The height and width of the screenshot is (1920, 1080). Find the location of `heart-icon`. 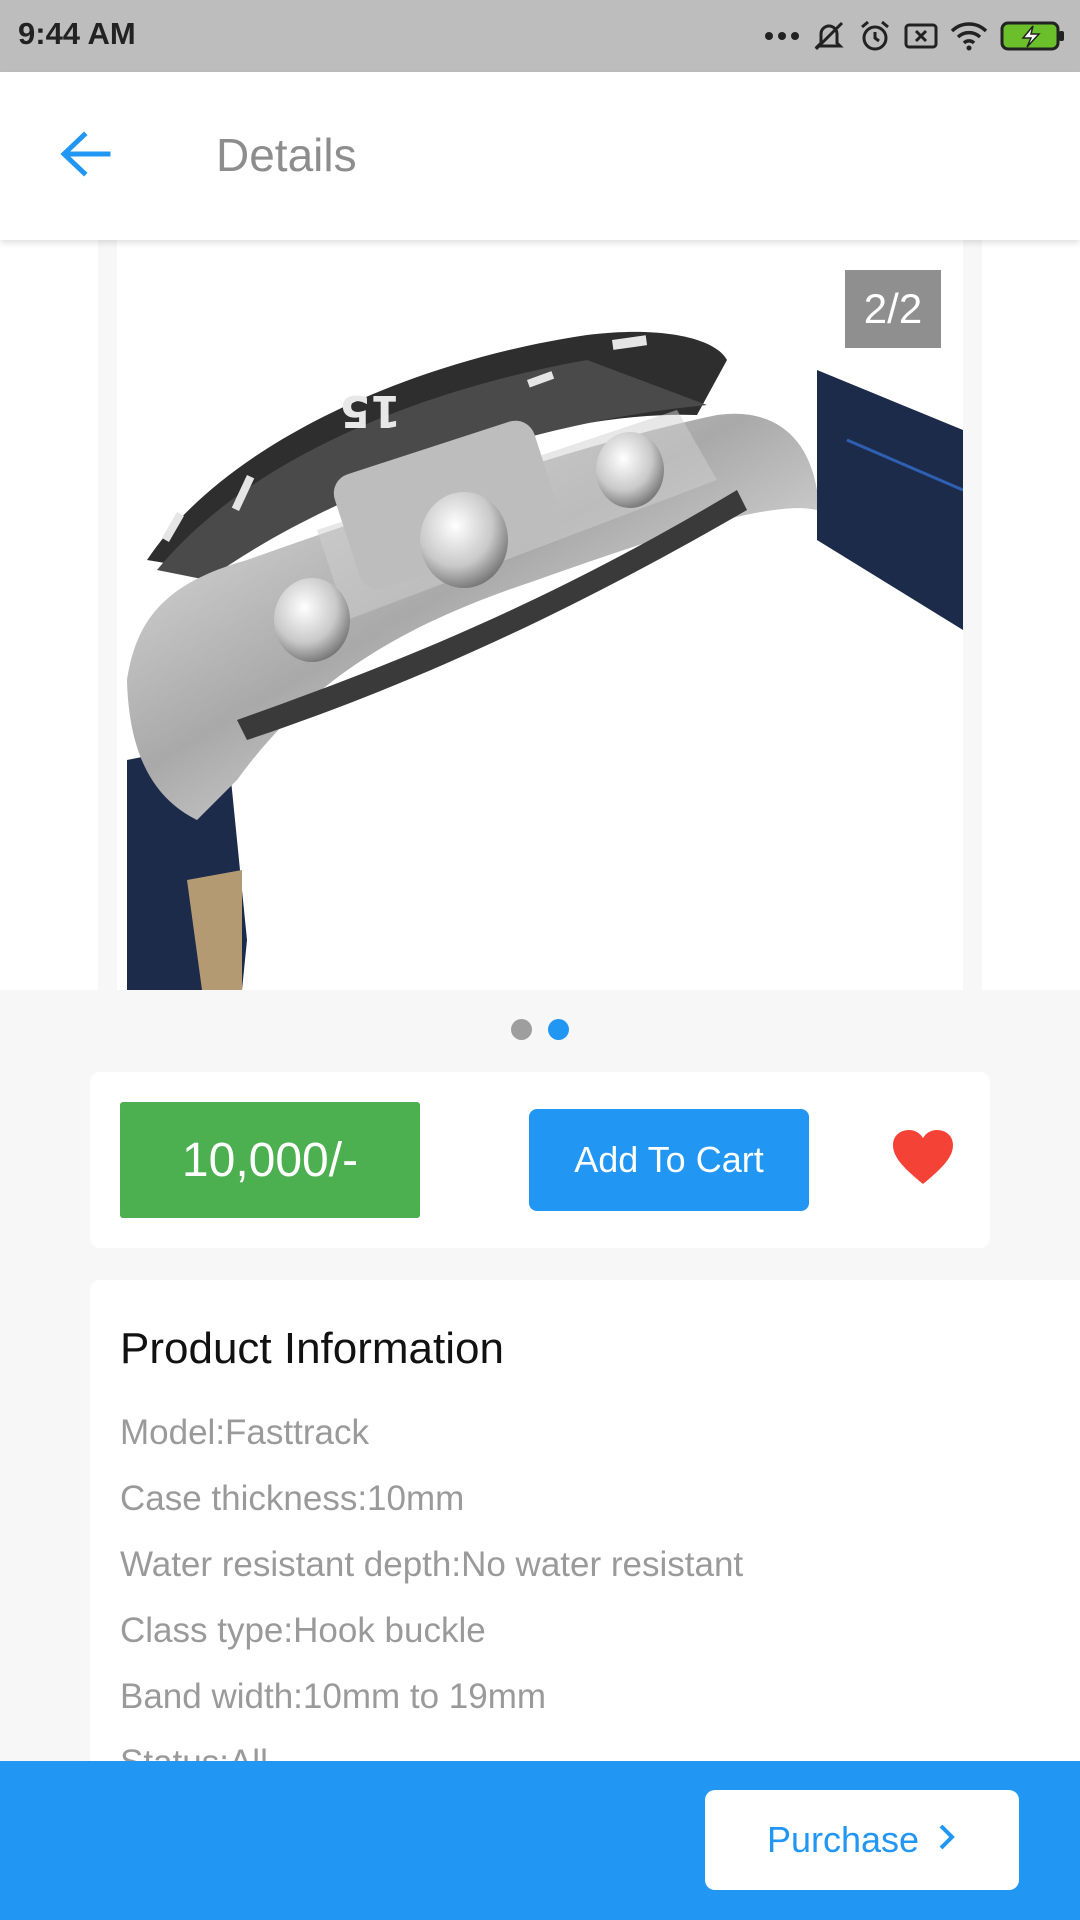

heart-icon is located at coordinates (923, 1159).